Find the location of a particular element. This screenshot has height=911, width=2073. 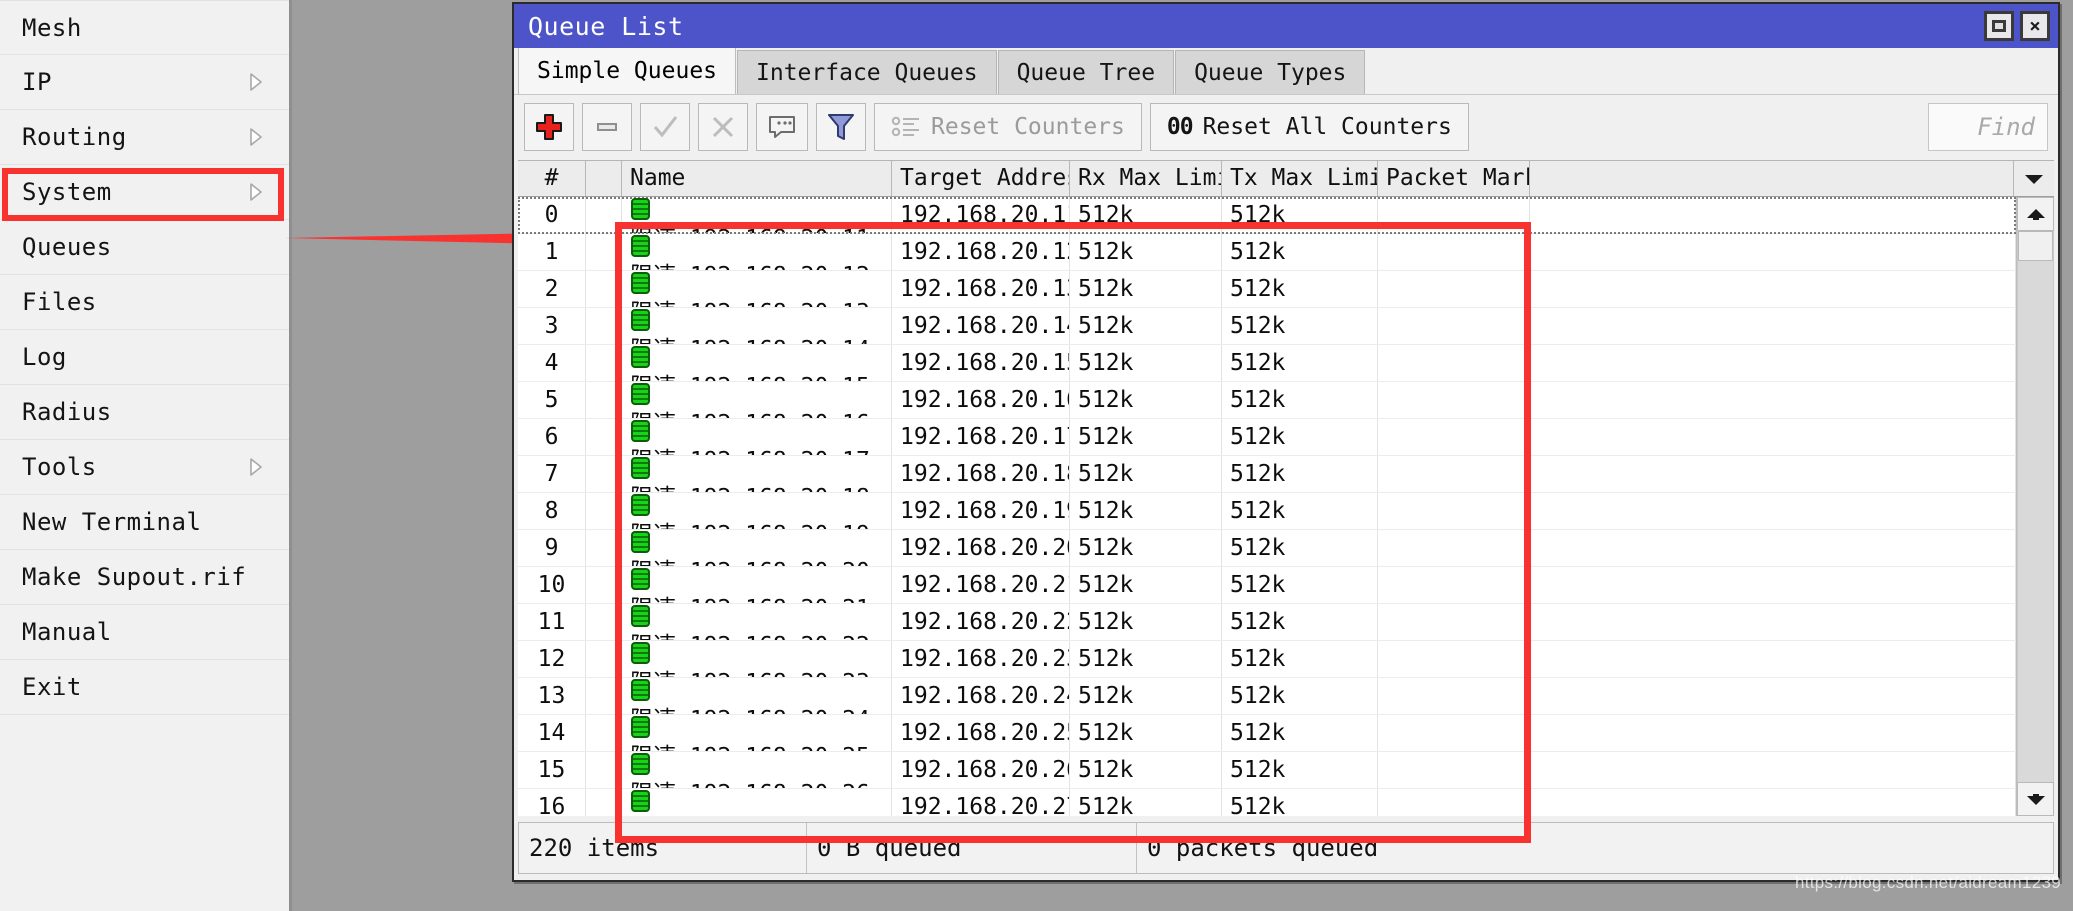

table-row: 10限速-192.168.20.21192.168.20.21512k512k is located at coordinates (1267, 585).